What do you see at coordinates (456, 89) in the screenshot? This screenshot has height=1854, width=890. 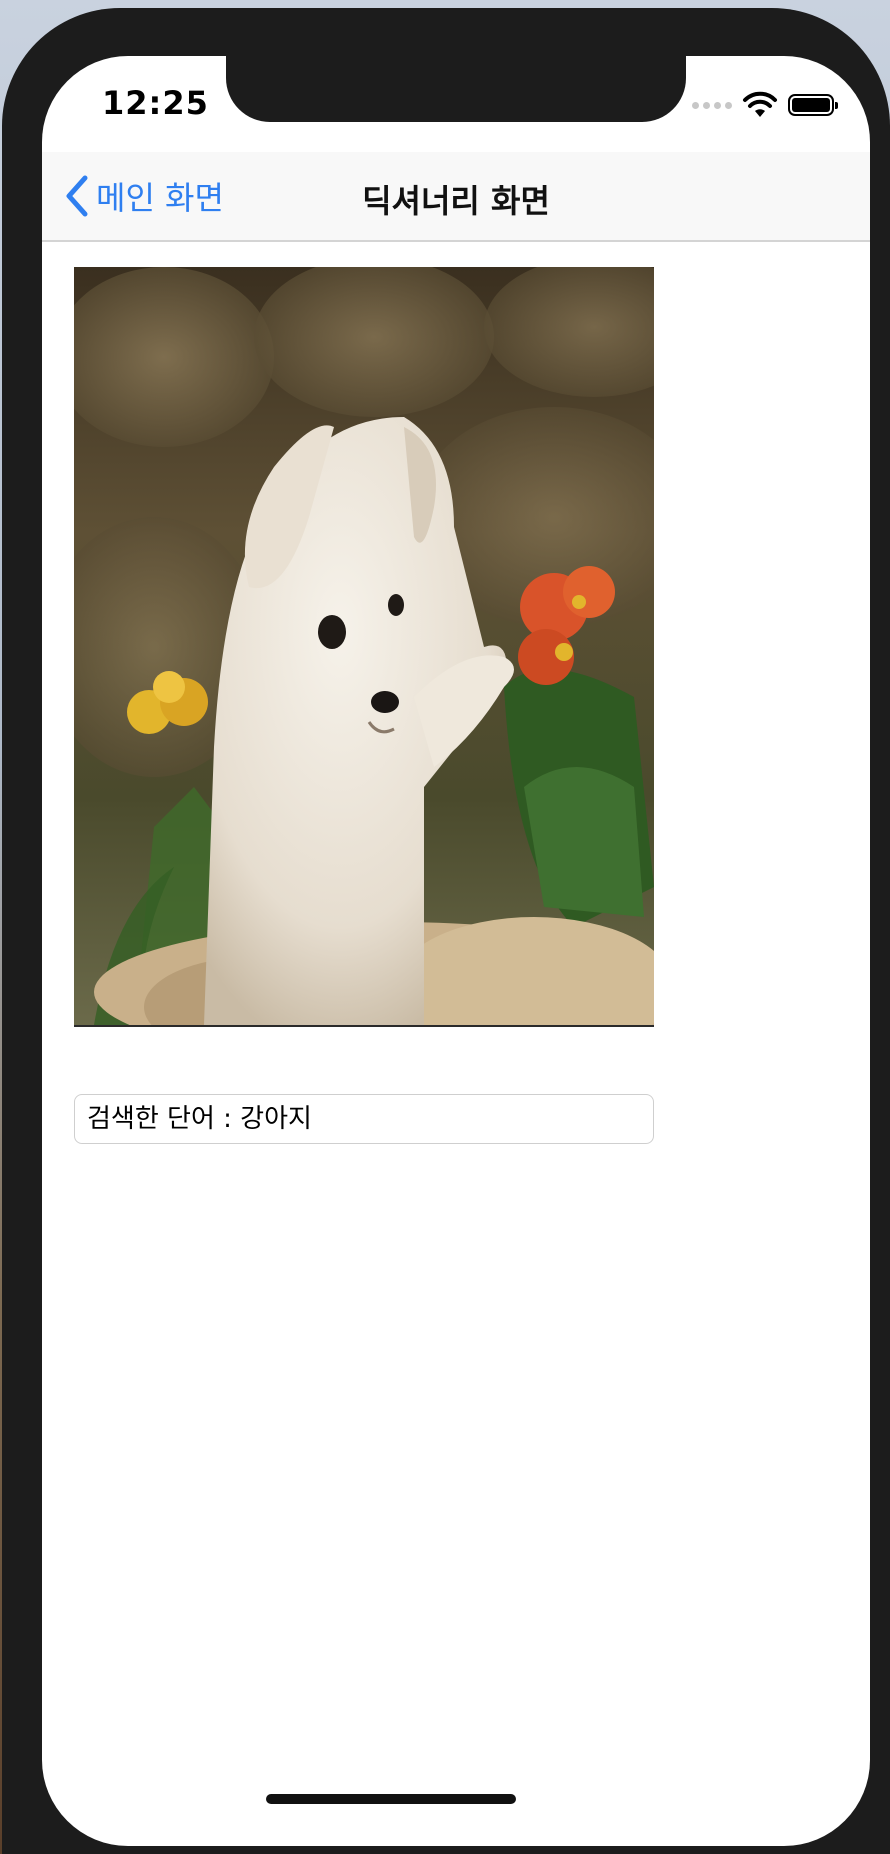 I see `device-notch` at bounding box center [456, 89].